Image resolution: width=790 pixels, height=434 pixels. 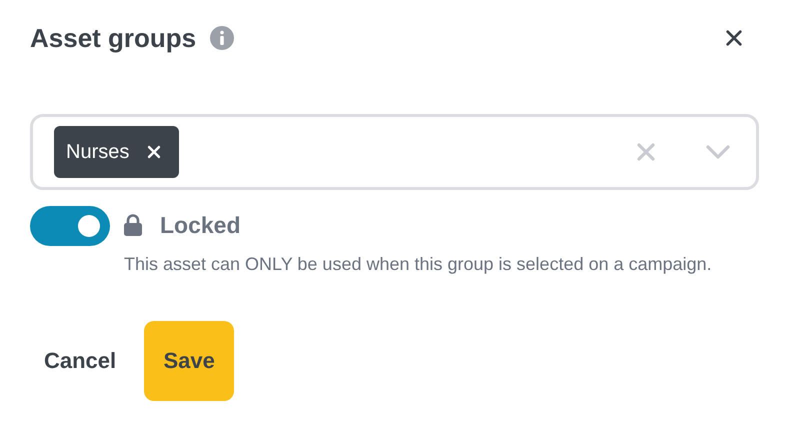 I want to click on dialog-title: Asset groups, so click(x=113, y=38).